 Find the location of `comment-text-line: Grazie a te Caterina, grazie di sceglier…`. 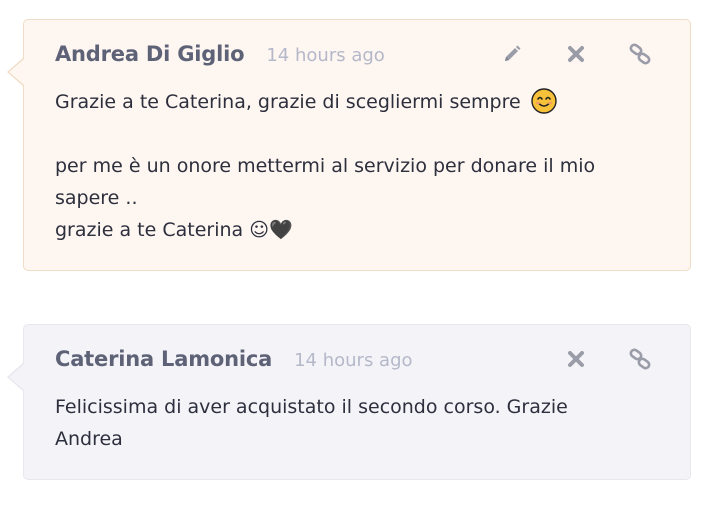

comment-text-line: Grazie a te Caterina, grazie di sceglier… is located at coordinates (357, 102).